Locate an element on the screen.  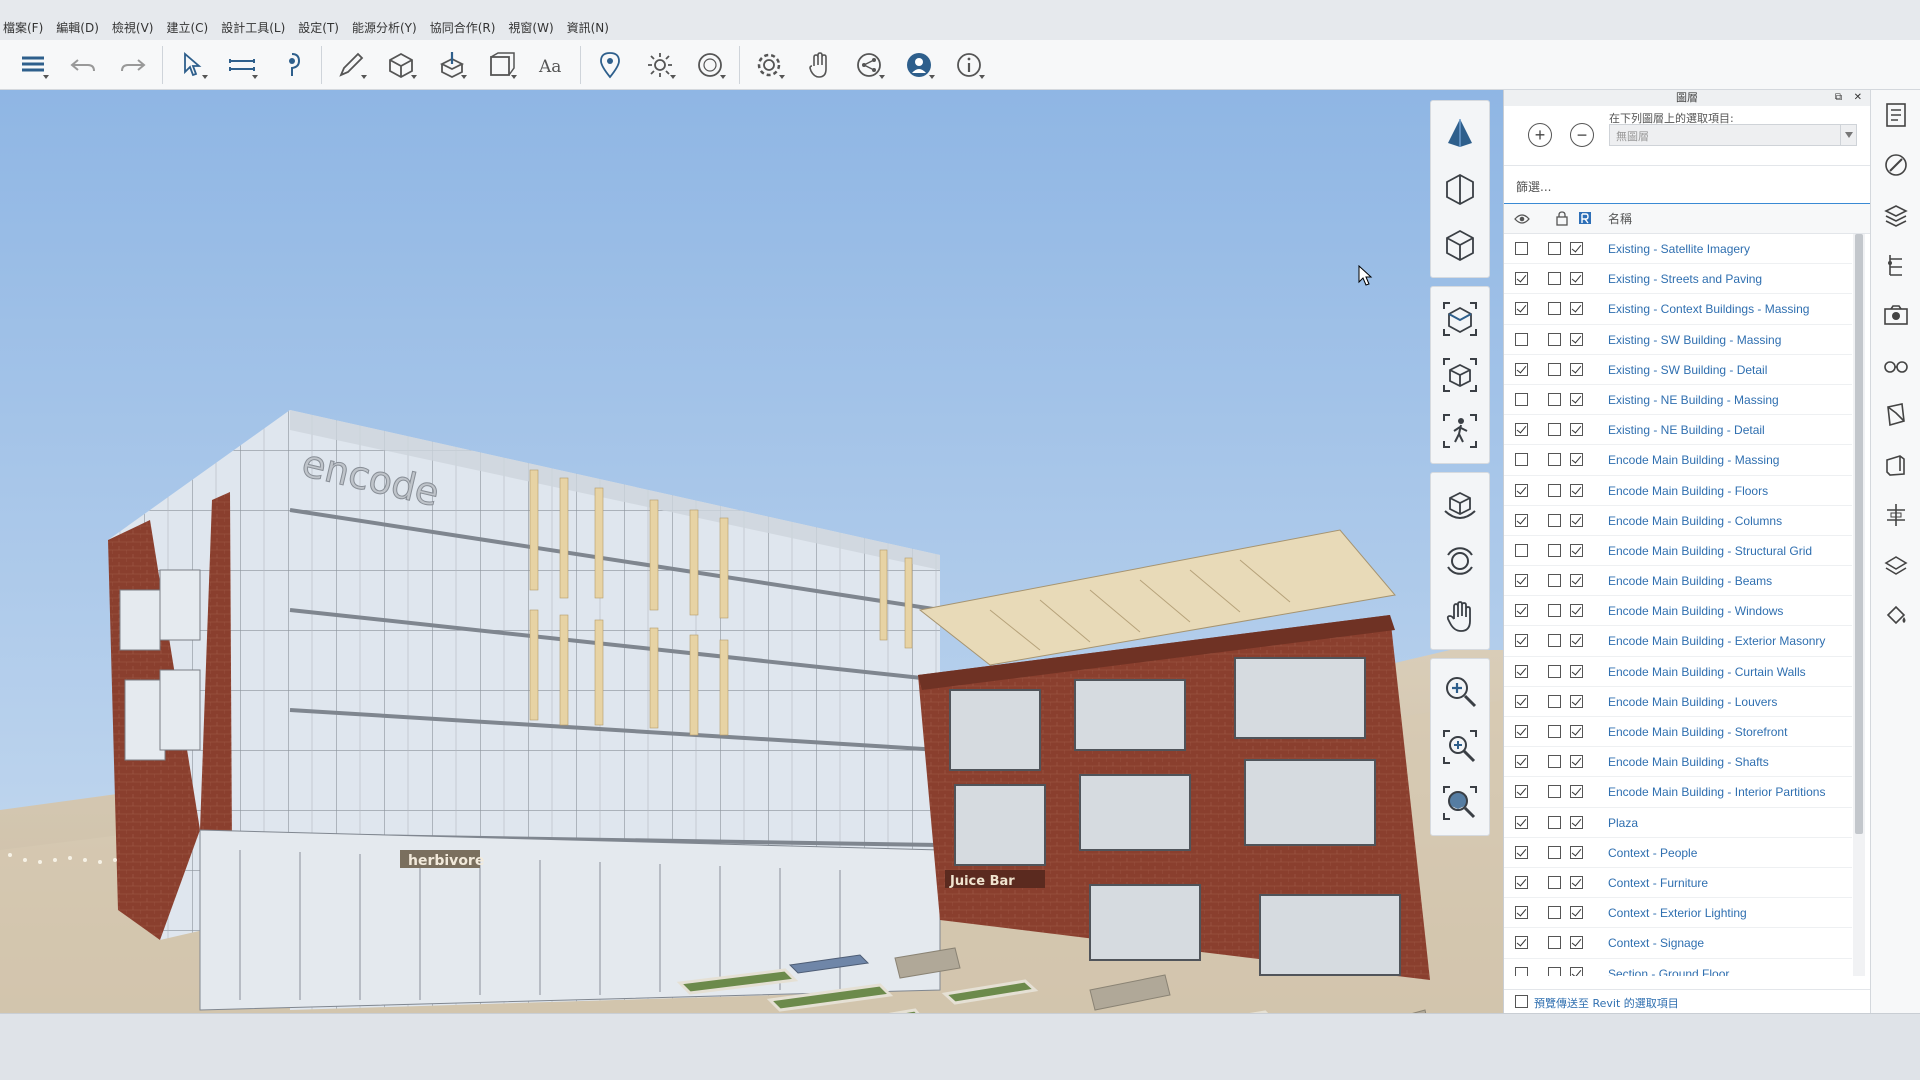
share-button is located at coordinates (869, 65).